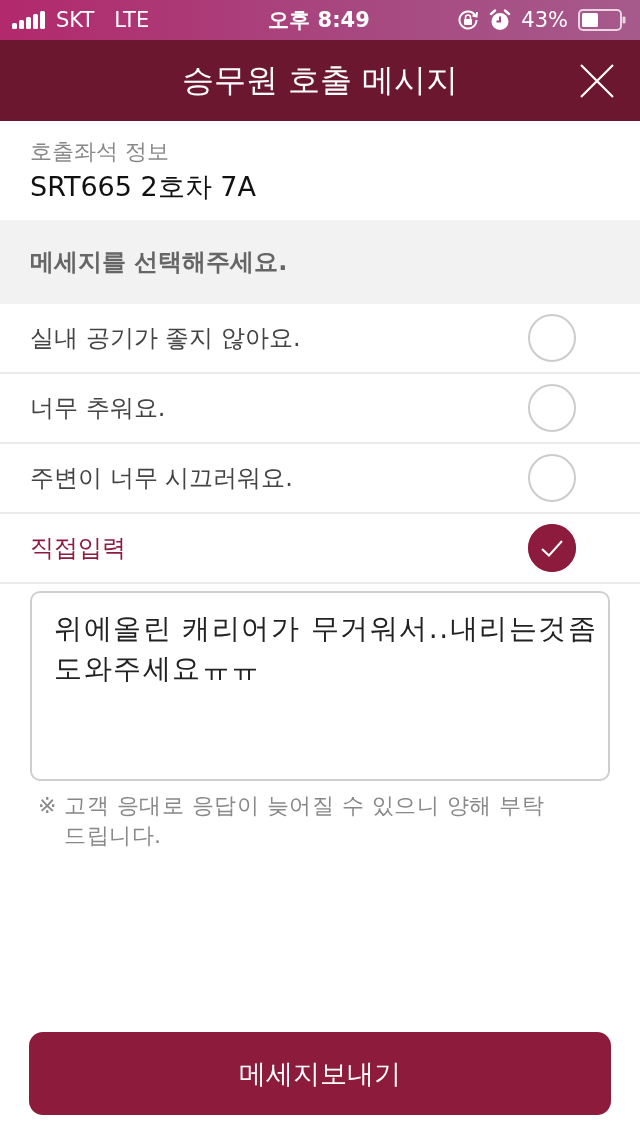 The height and width of the screenshot is (1136, 640). I want to click on alarm-icon, so click(500, 20).